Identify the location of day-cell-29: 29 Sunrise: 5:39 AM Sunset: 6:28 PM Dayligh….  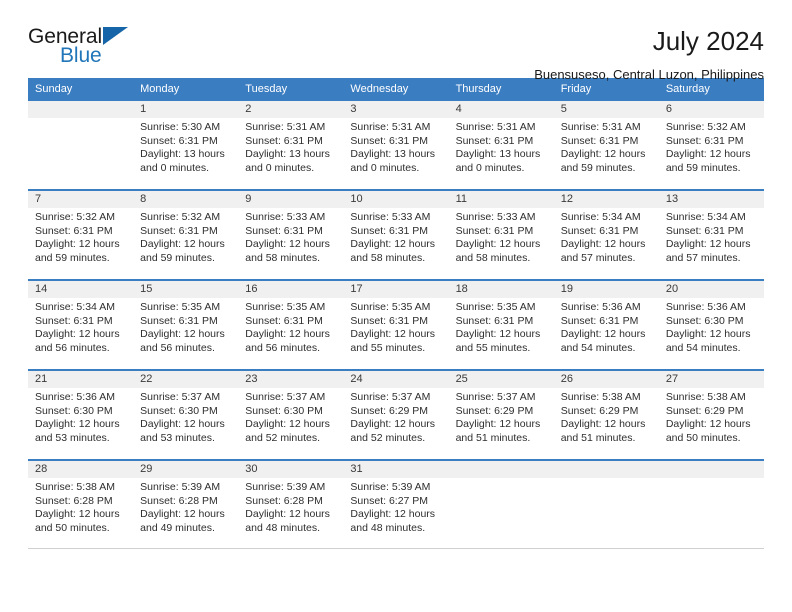
(186, 504).